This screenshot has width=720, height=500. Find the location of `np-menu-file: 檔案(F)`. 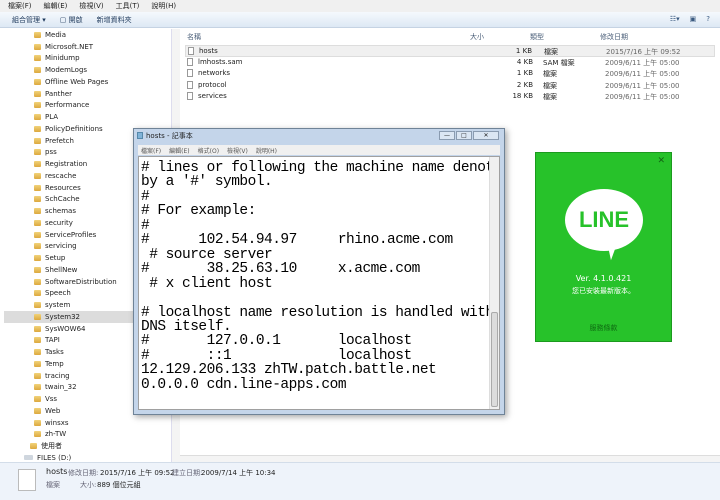

np-menu-file: 檔案(F) is located at coordinates (151, 150).